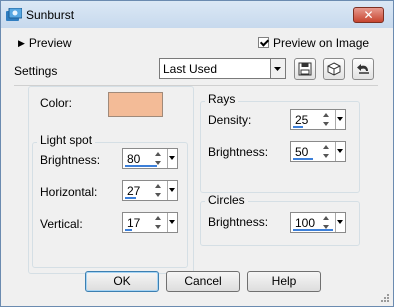  I want to click on save-preset-icon, so click(305, 69).